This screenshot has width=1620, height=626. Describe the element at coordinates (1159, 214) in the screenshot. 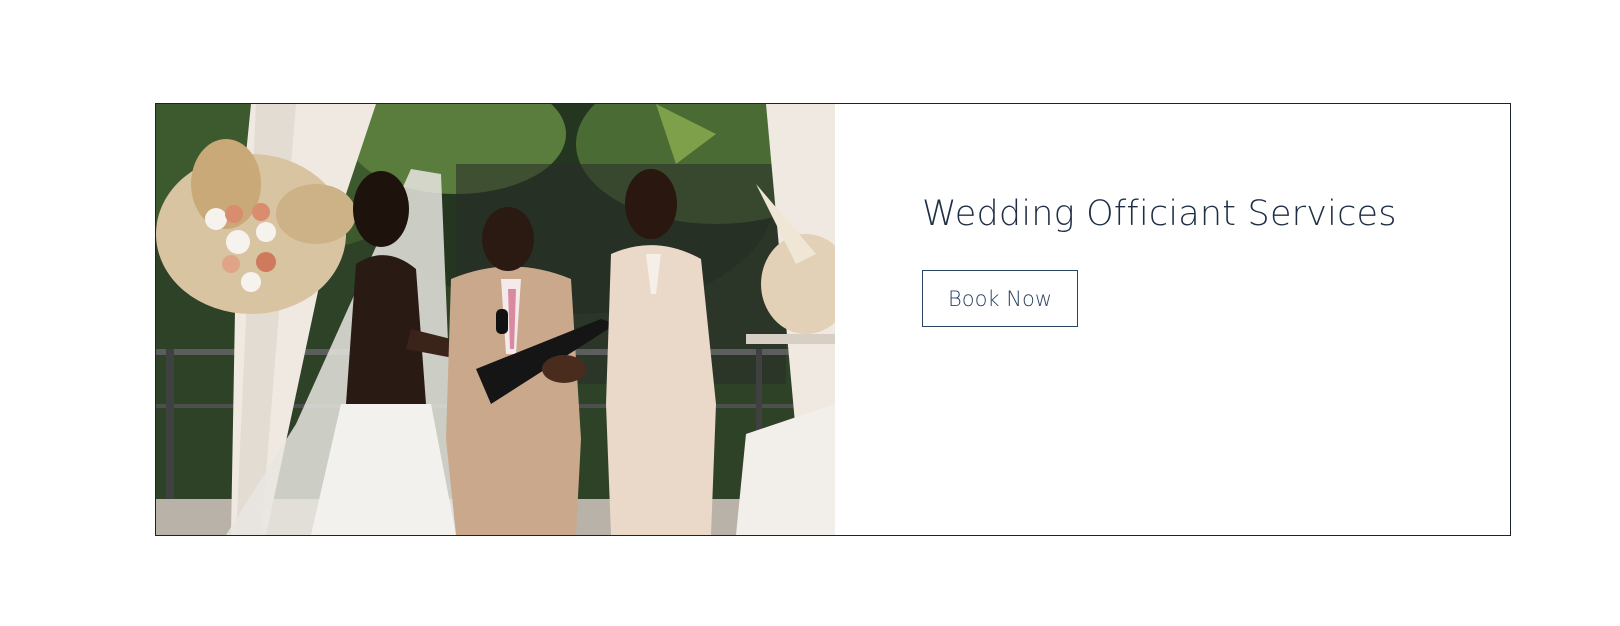

I see `service-title: Wedding Officiant Services` at that location.